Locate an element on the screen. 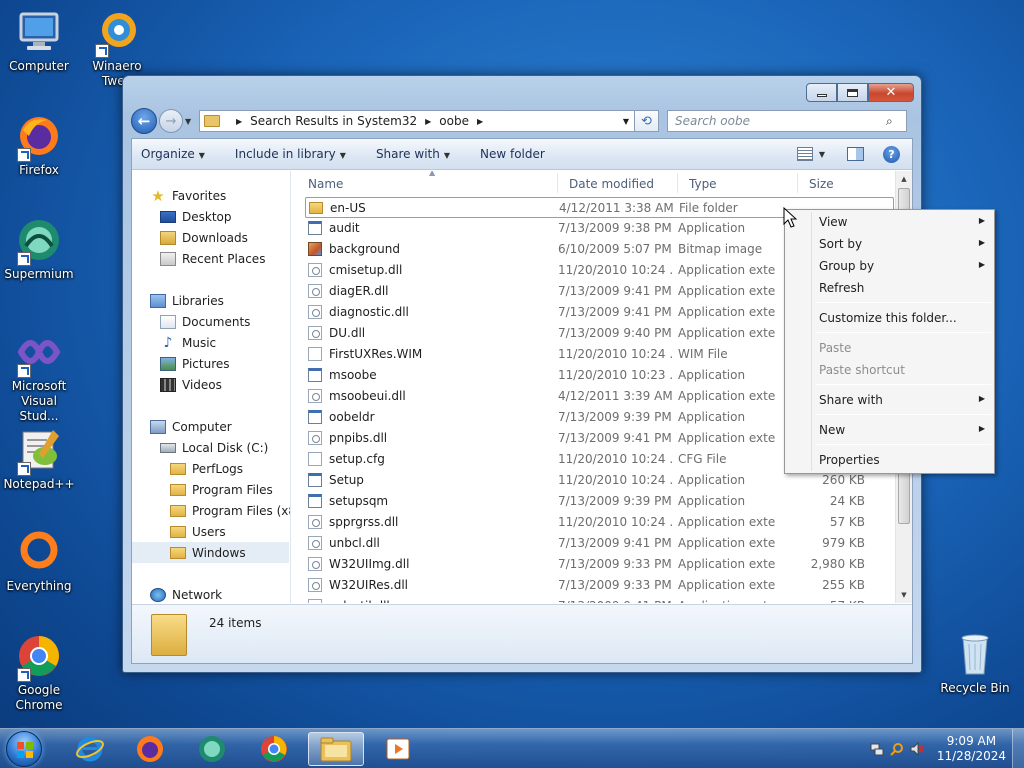 This screenshot has height=768, width=1024. scroll-down-icon: ▼ is located at coordinates (904, 595).